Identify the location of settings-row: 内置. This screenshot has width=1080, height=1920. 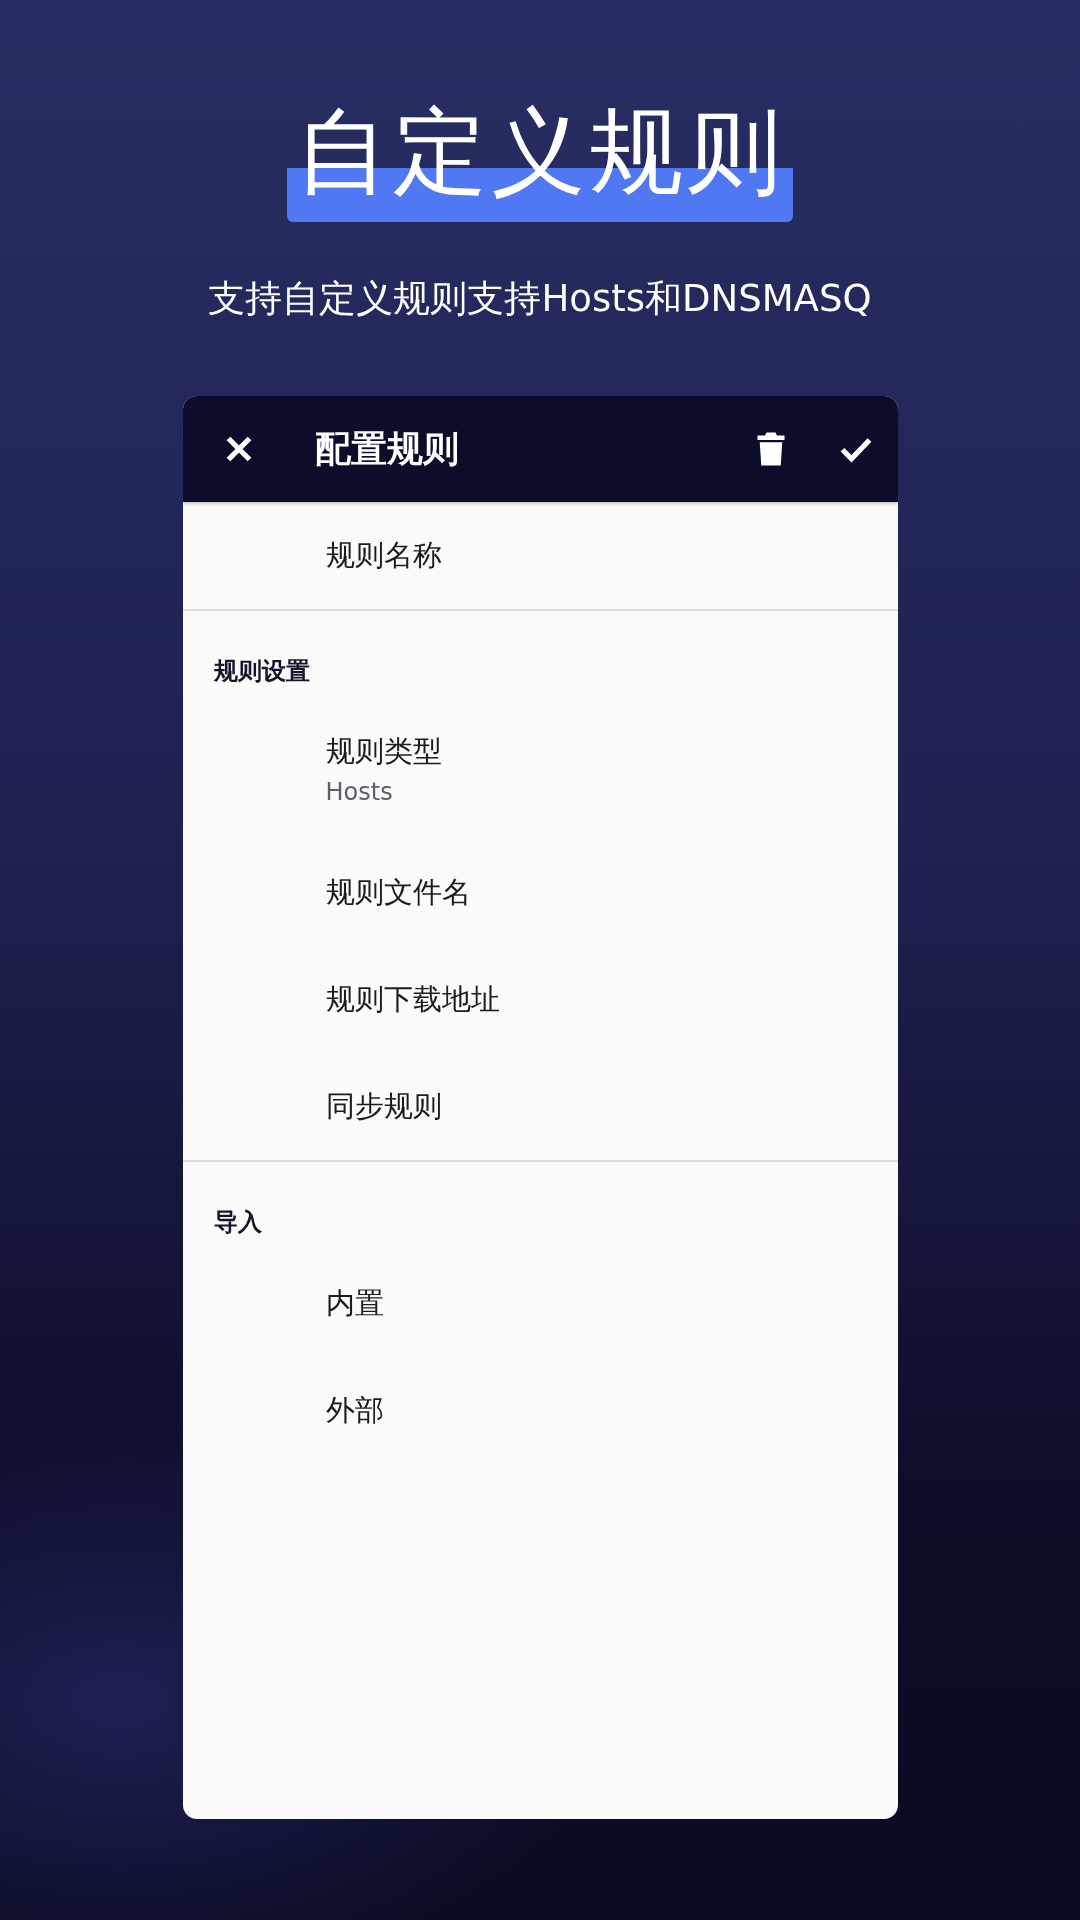
(540, 1303).